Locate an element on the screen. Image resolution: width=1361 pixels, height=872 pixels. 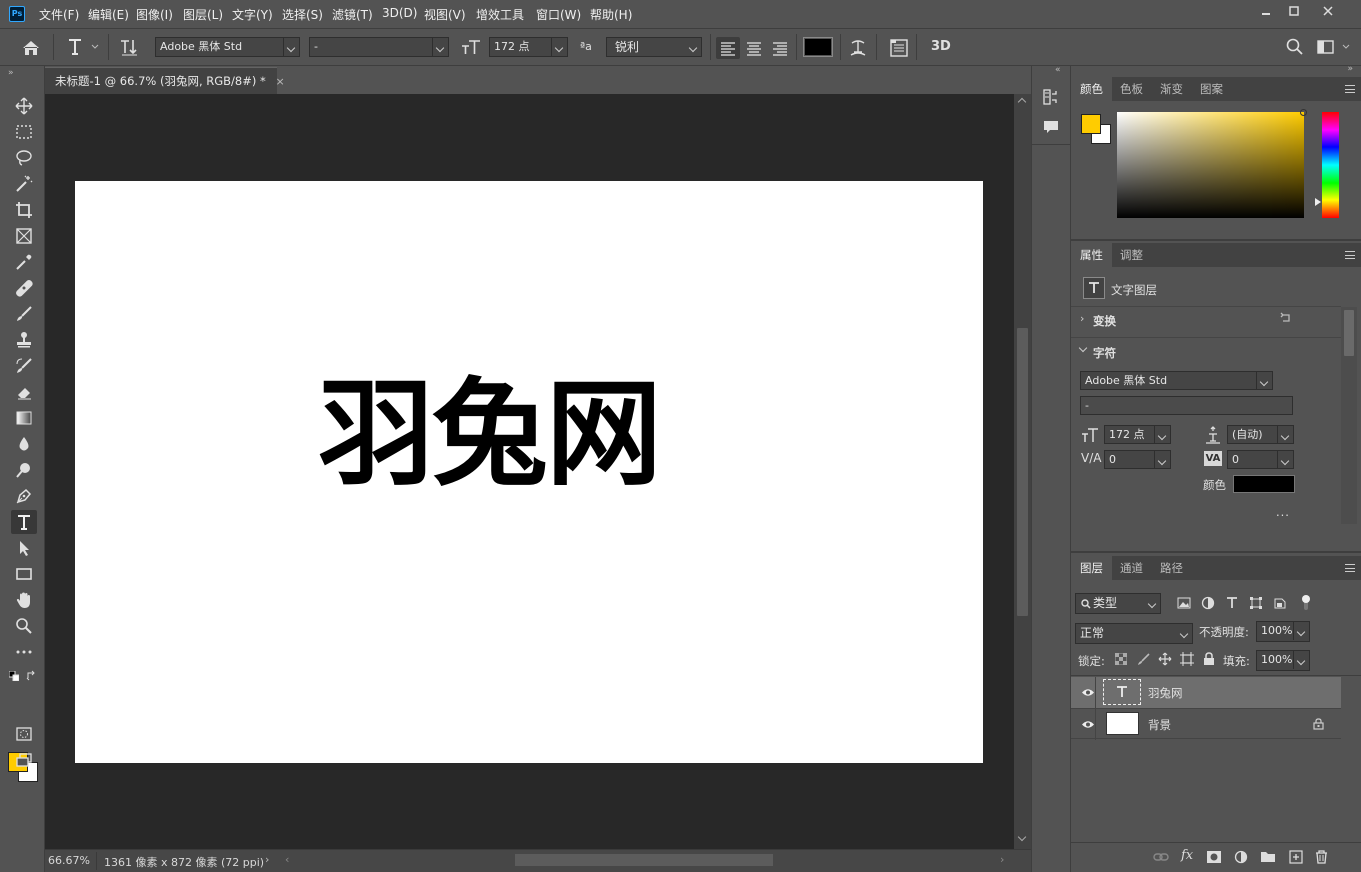
new-adjustment-button is located at coordinates (1241, 857).